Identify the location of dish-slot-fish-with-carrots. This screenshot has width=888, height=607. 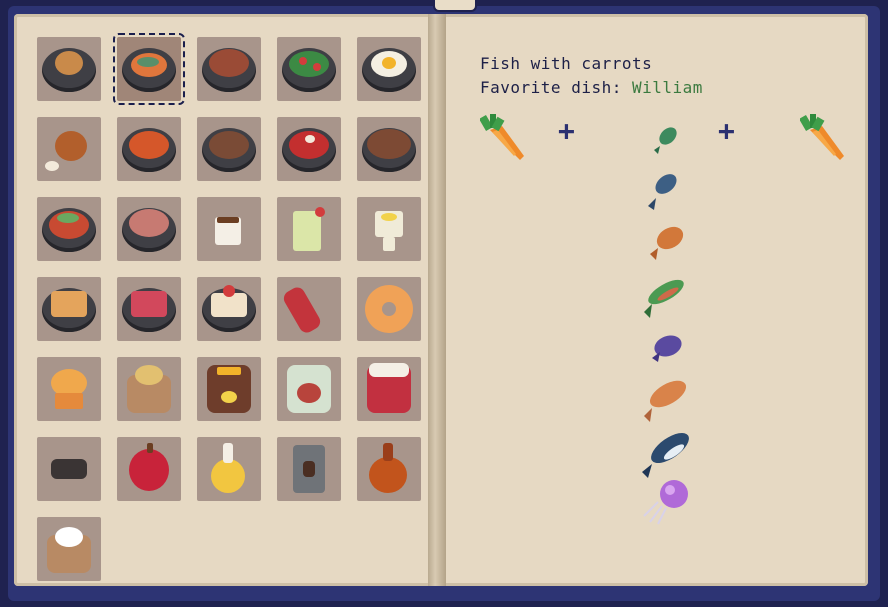
(149, 69).